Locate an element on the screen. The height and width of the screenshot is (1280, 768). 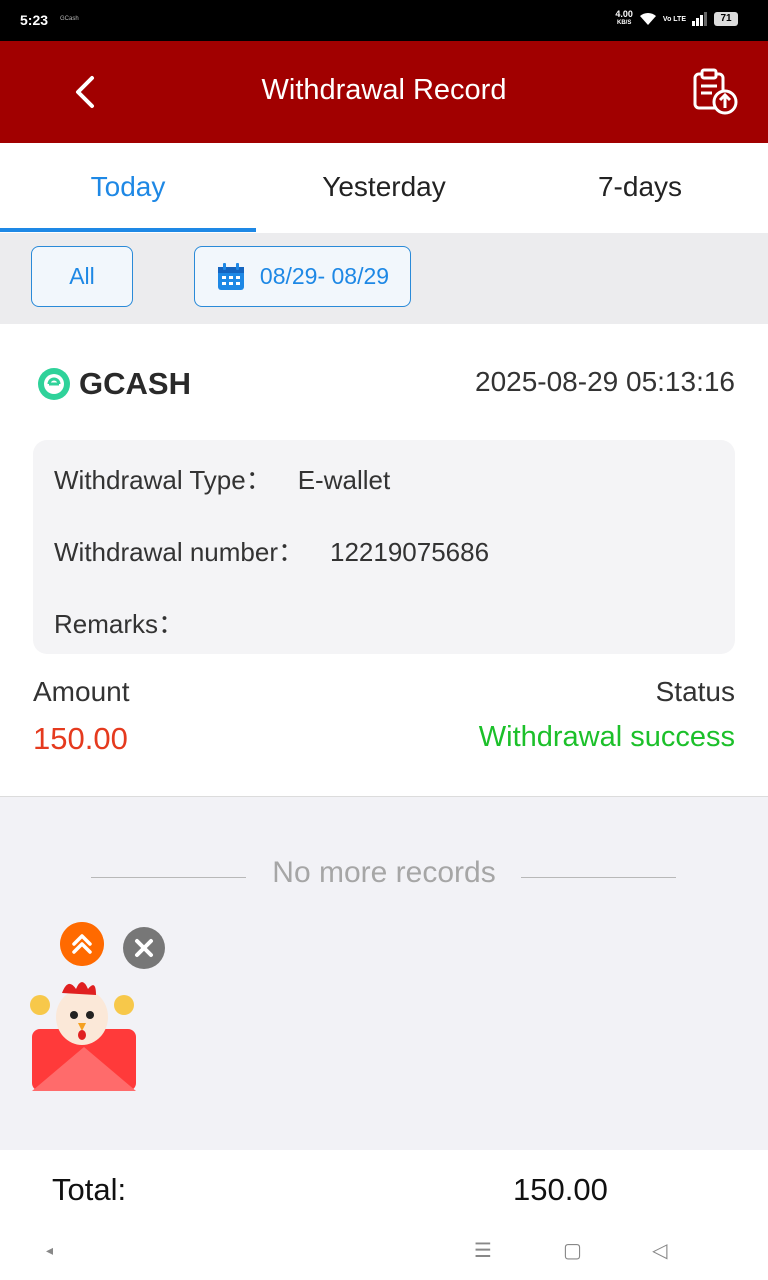
total-bar: Total: 150.00 is located at coordinates (384, 1190).